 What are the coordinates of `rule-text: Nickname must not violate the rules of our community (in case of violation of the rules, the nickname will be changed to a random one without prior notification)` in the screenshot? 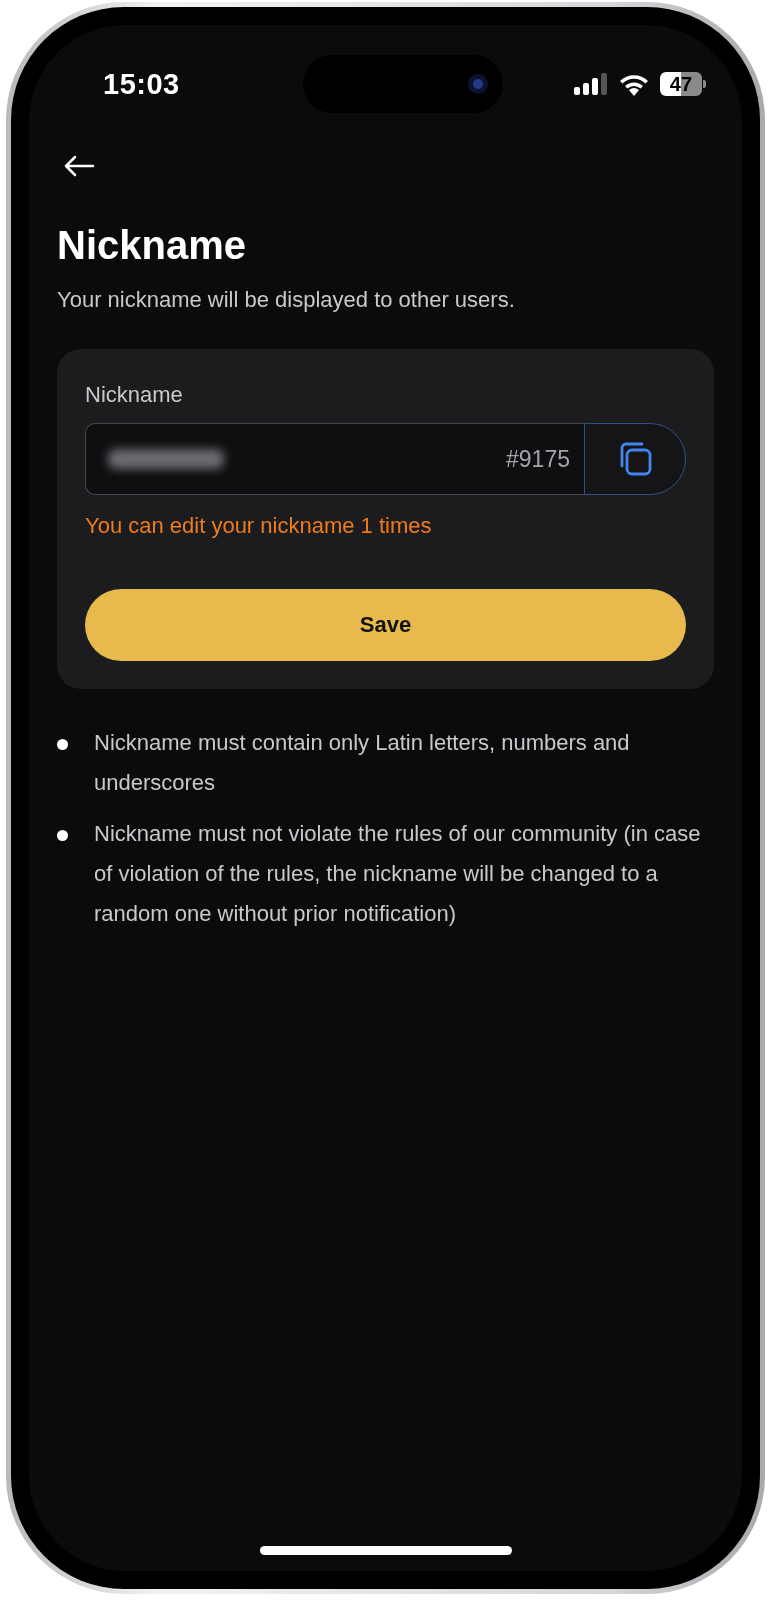 It's located at (398, 874).